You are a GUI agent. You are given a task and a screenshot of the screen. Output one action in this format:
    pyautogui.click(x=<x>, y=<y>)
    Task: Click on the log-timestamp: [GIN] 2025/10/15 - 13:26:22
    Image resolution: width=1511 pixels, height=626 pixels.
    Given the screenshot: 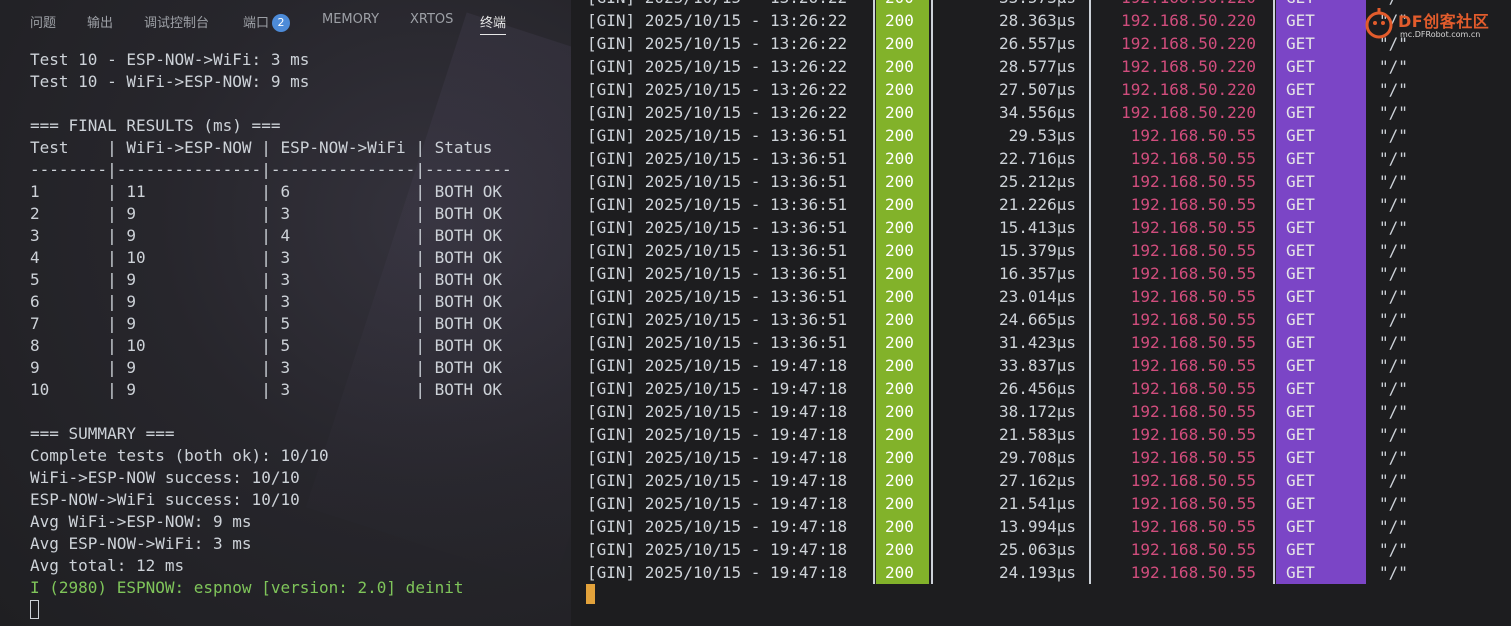 What is the action you would take?
    pyautogui.click(x=717, y=112)
    